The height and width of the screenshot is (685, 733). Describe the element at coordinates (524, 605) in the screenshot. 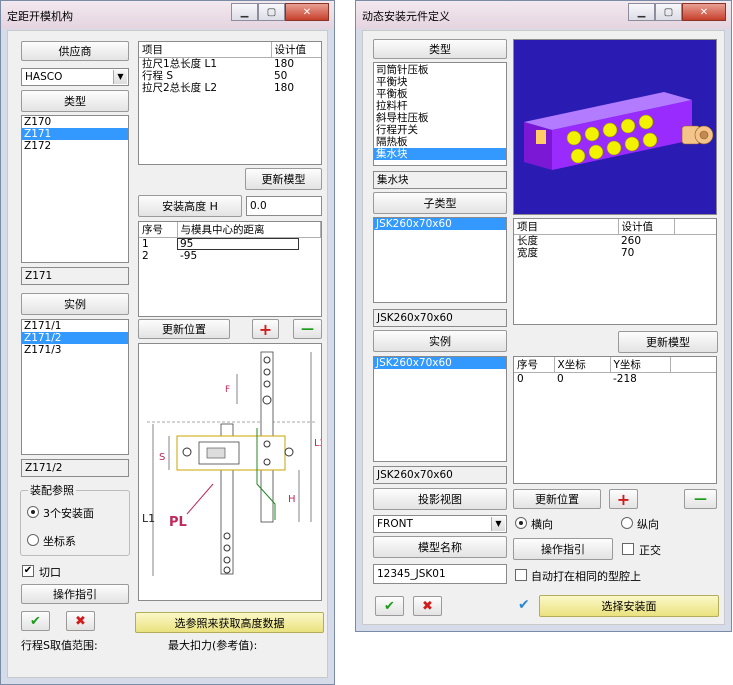

I see `check-icon: ✔` at that location.